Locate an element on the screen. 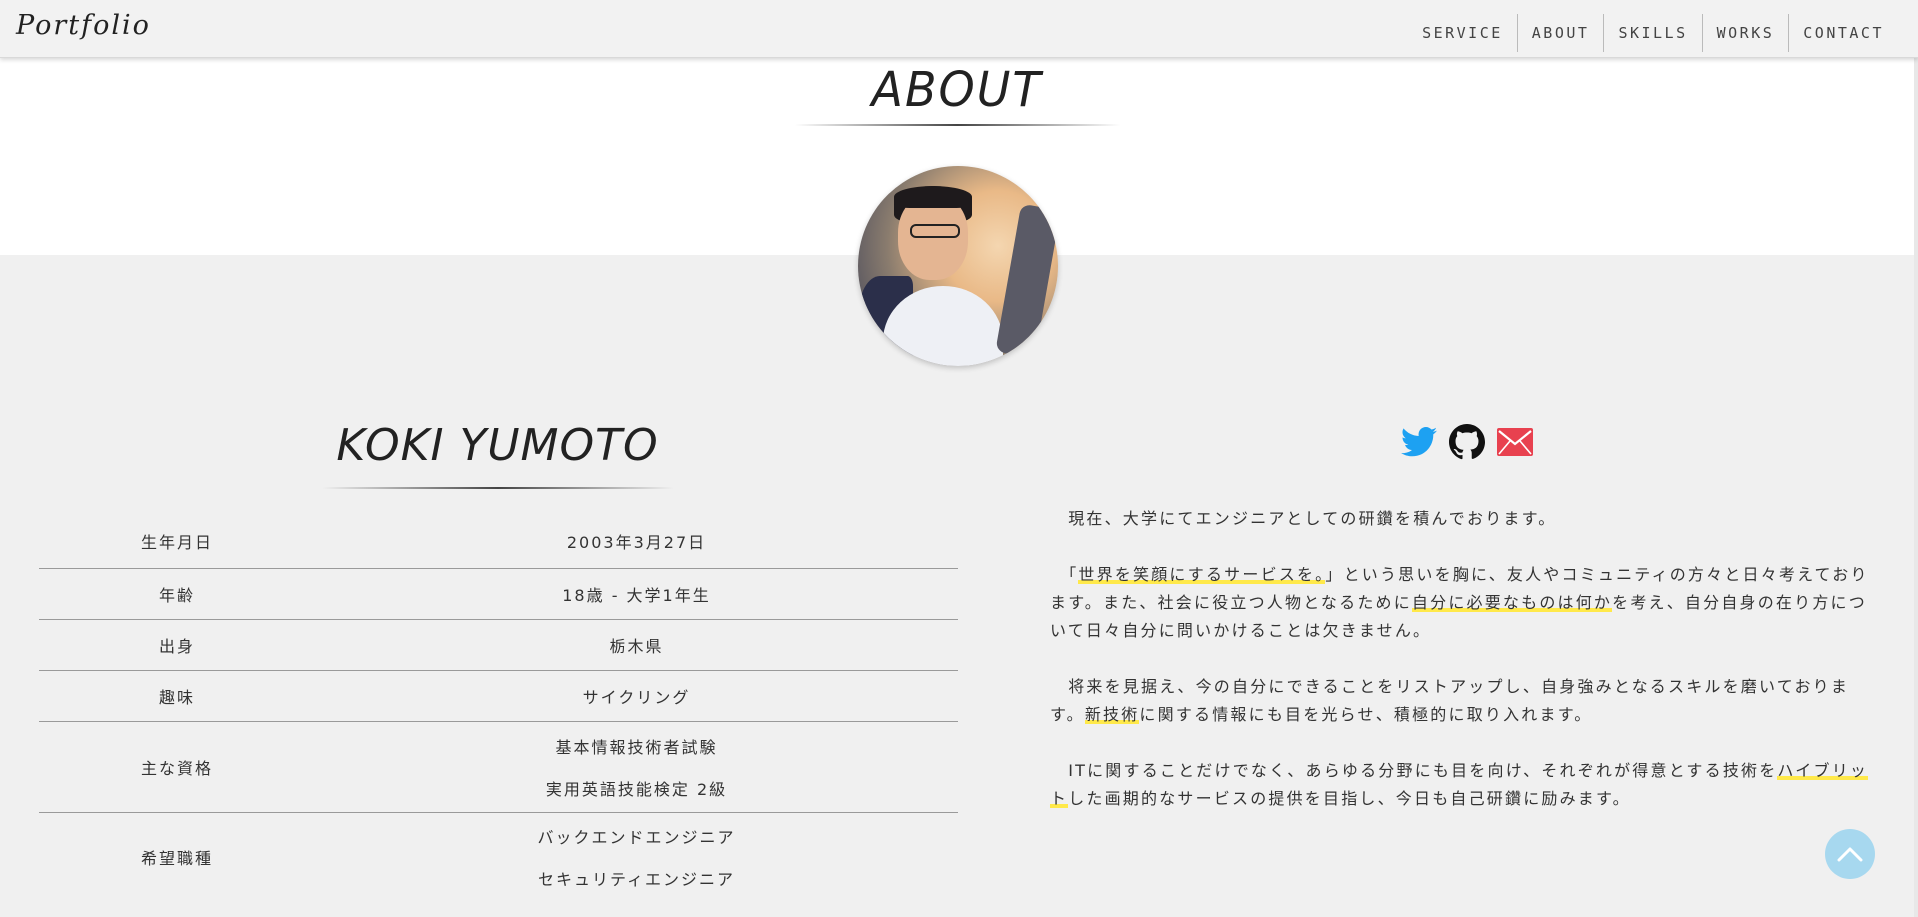 The height and width of the screenshot is (917, 1918). highlight-text: 自分に必要なものは何か is located at coordinates (1512, 602).